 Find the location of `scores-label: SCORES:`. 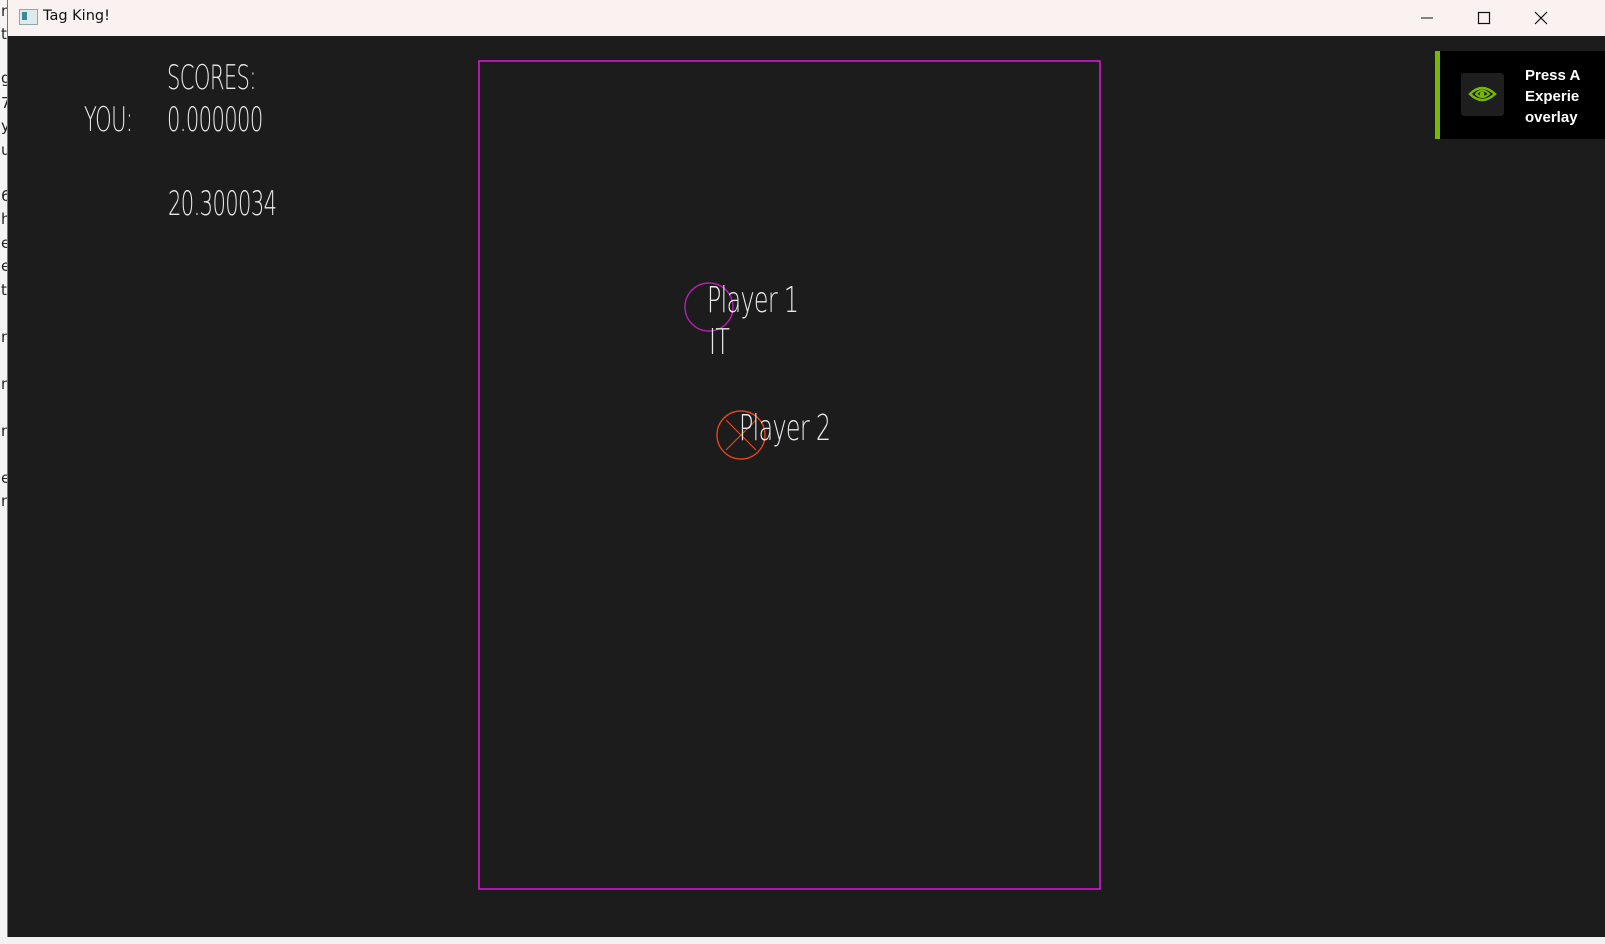

scores-label: SCORES: is located at coordinates (211, 78).